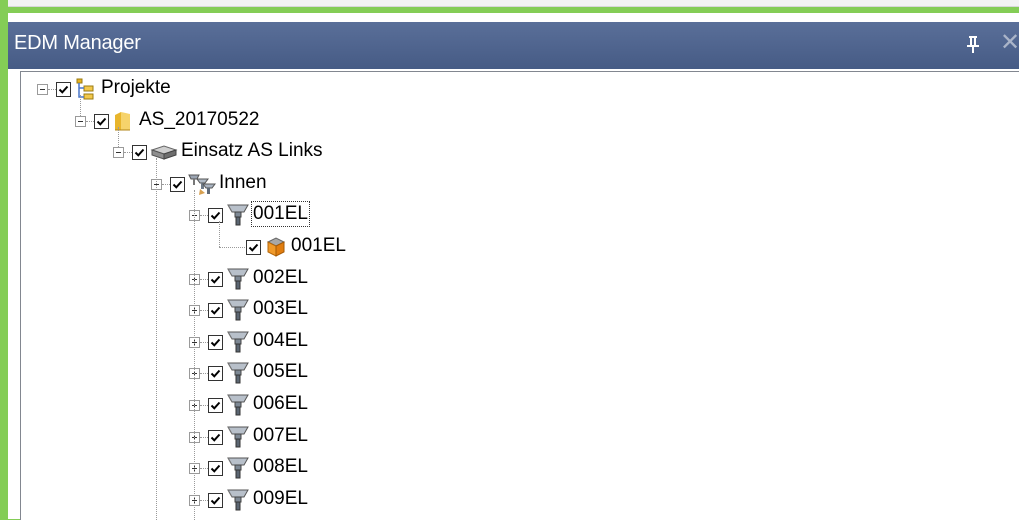 This screenshot has height=520, width=1019. I want to click on tree-node-label: Einsatz AS Links, so click(252, 151).